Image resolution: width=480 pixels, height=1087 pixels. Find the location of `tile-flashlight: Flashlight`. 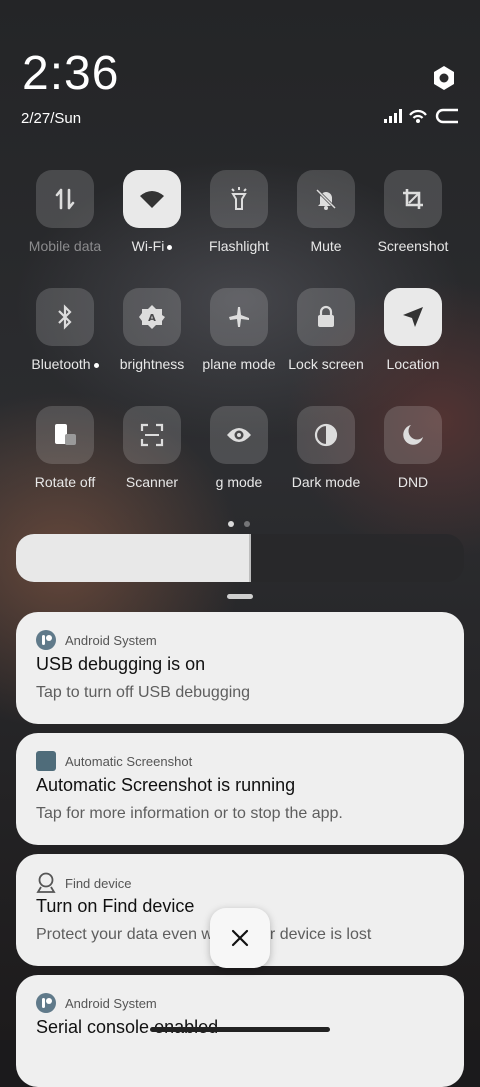

tile-flashlight: Flashlight is located at coordinates (239, 212).